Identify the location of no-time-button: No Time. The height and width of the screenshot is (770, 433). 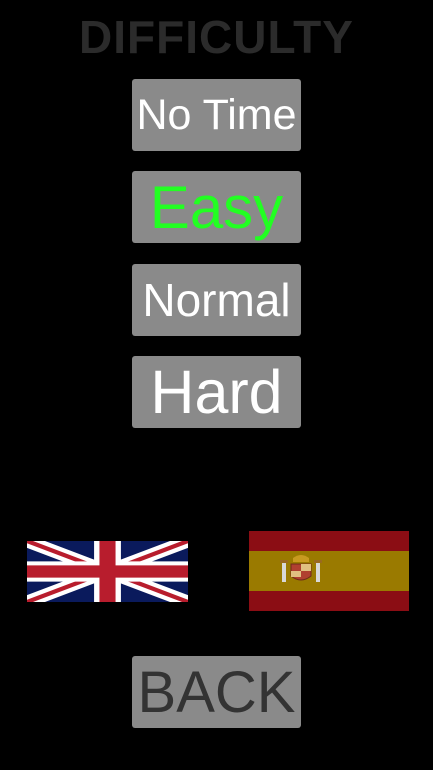
(216, 115).